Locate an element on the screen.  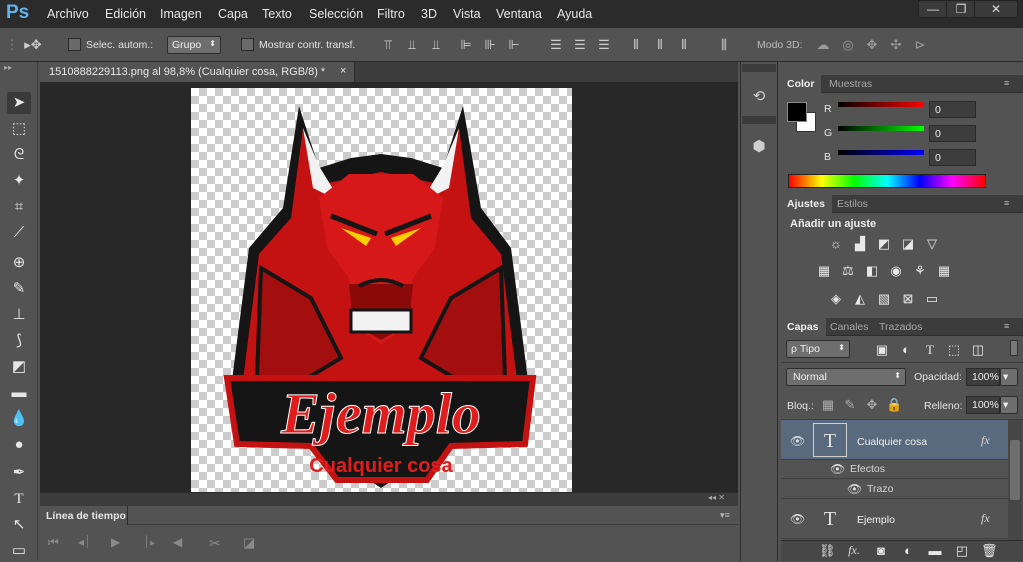
align-top-icon: ⫪ is located at coordinates (388, 45).